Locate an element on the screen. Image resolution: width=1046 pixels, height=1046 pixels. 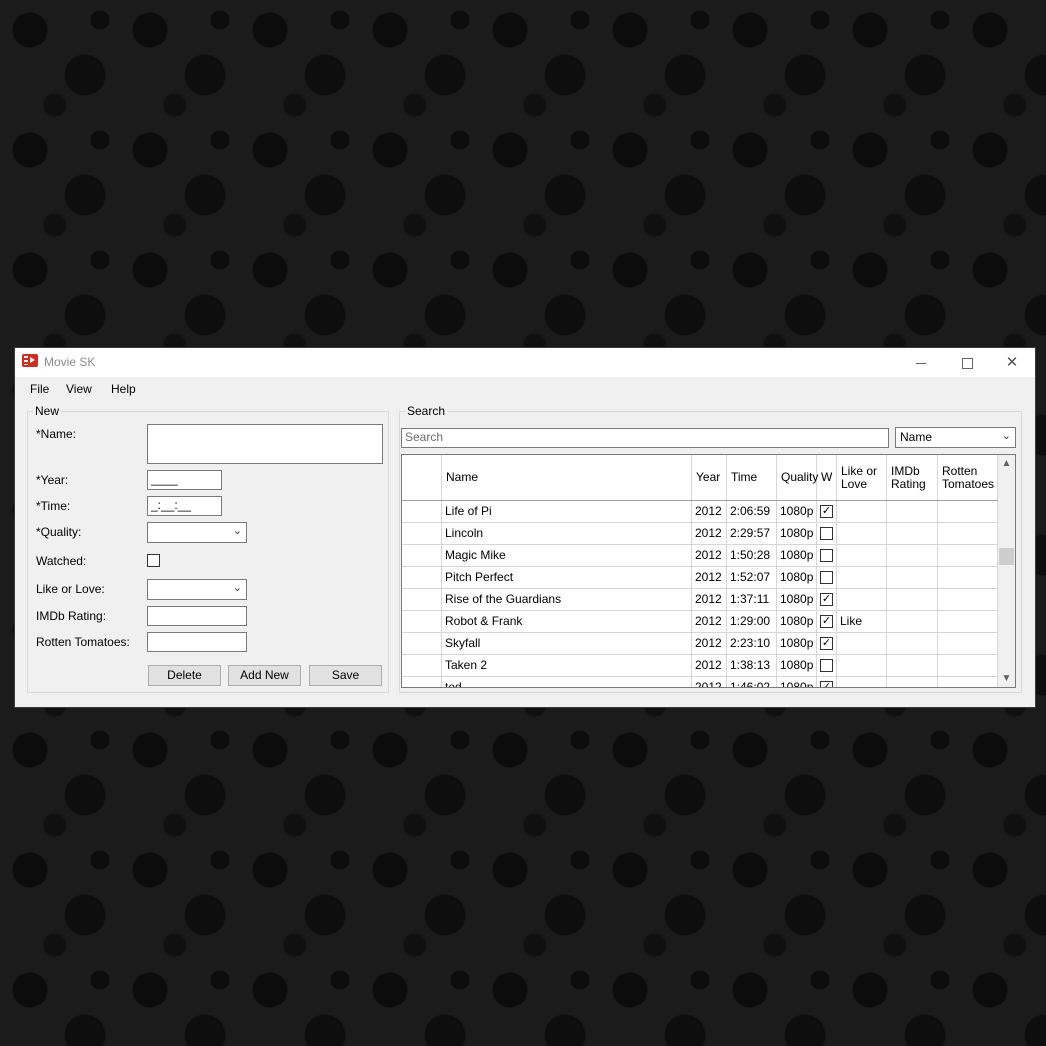
table-row: Skyfall 2012 2:23:10 1080p ✓ is located at coordinates (700, 644).